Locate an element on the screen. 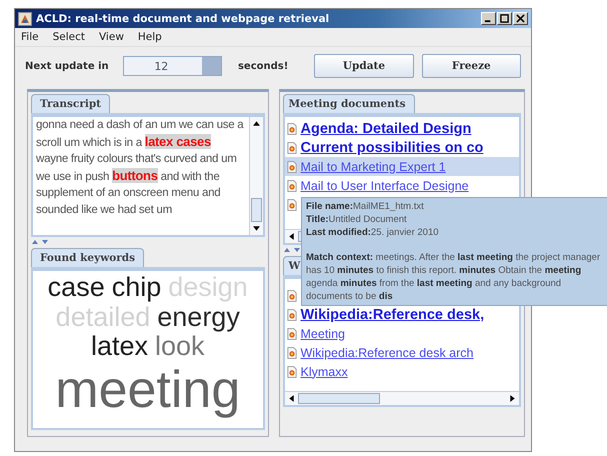 This screenshot has width=607, height=456. toolbar-button: Freeze is located at coordinates (471, 66).